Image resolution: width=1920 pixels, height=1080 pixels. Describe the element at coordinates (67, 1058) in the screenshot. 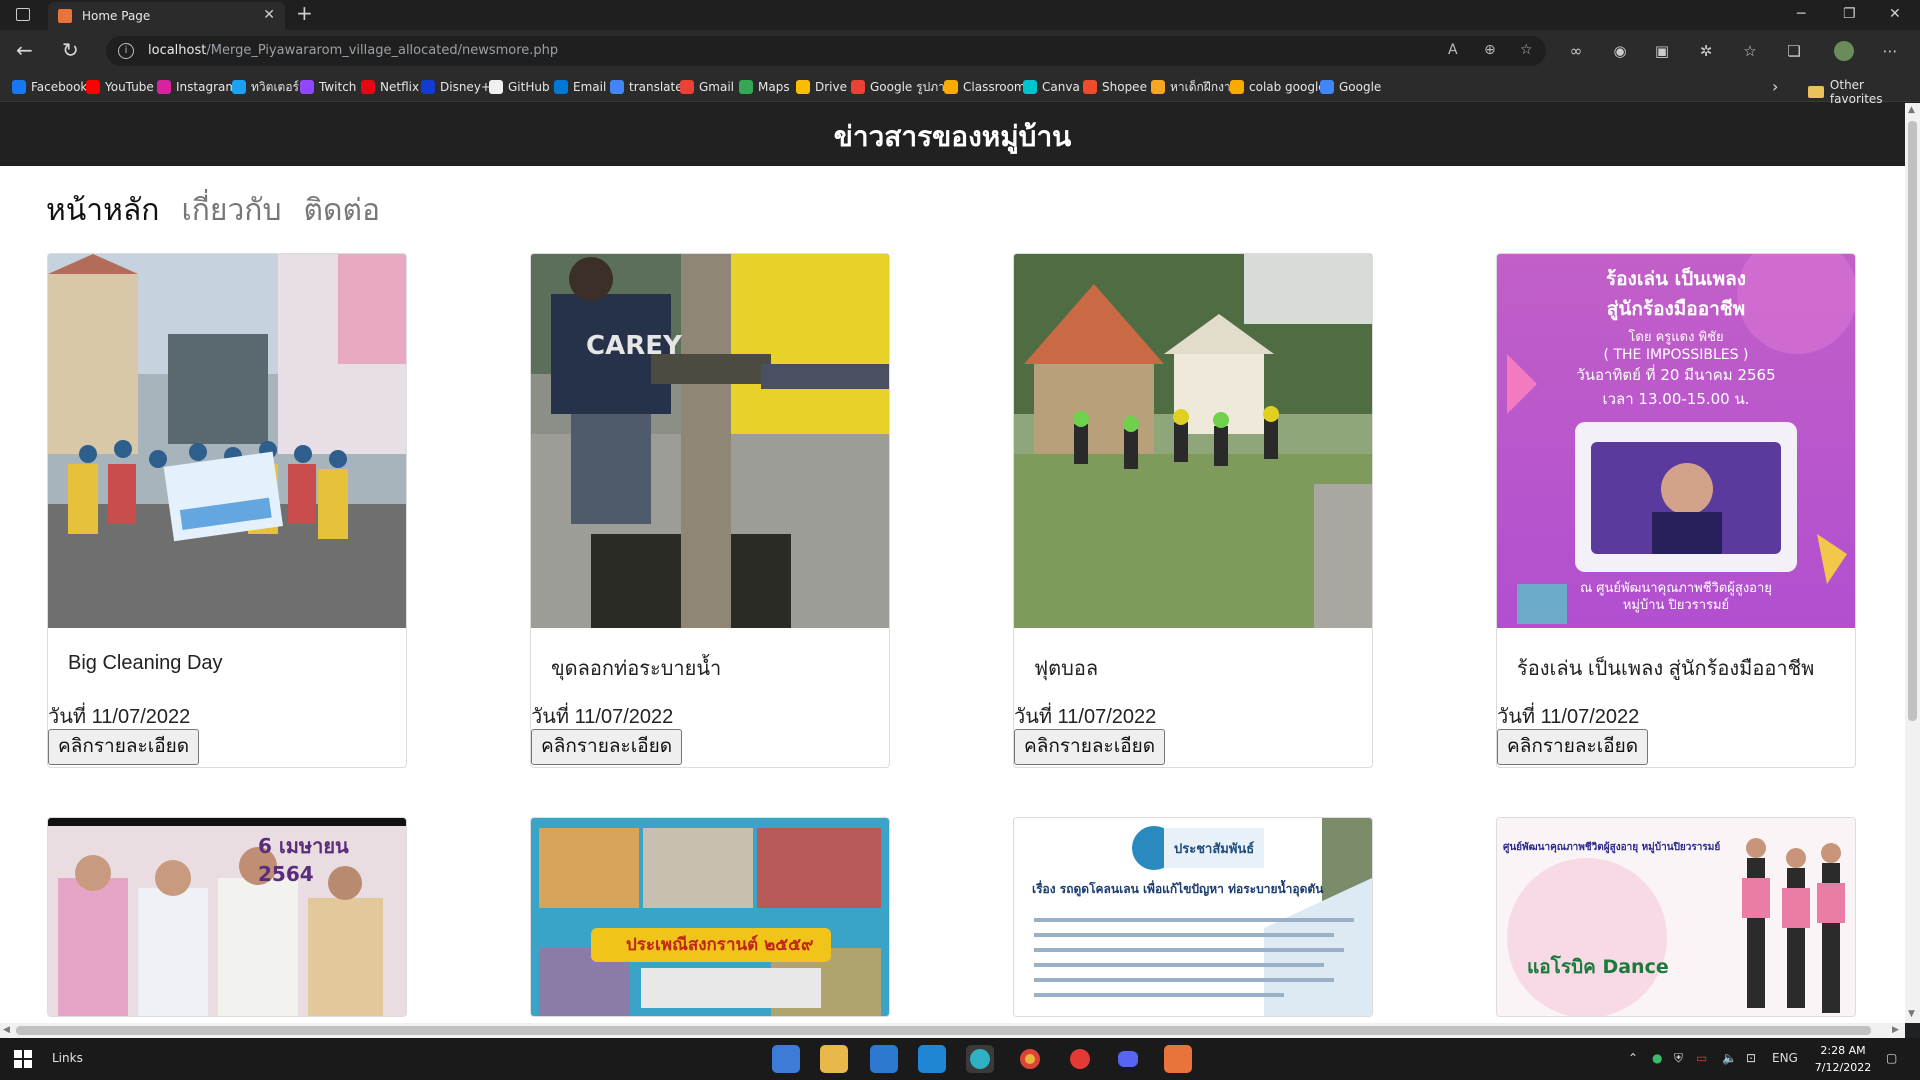

I see `links-toolbar: Links` at that location.